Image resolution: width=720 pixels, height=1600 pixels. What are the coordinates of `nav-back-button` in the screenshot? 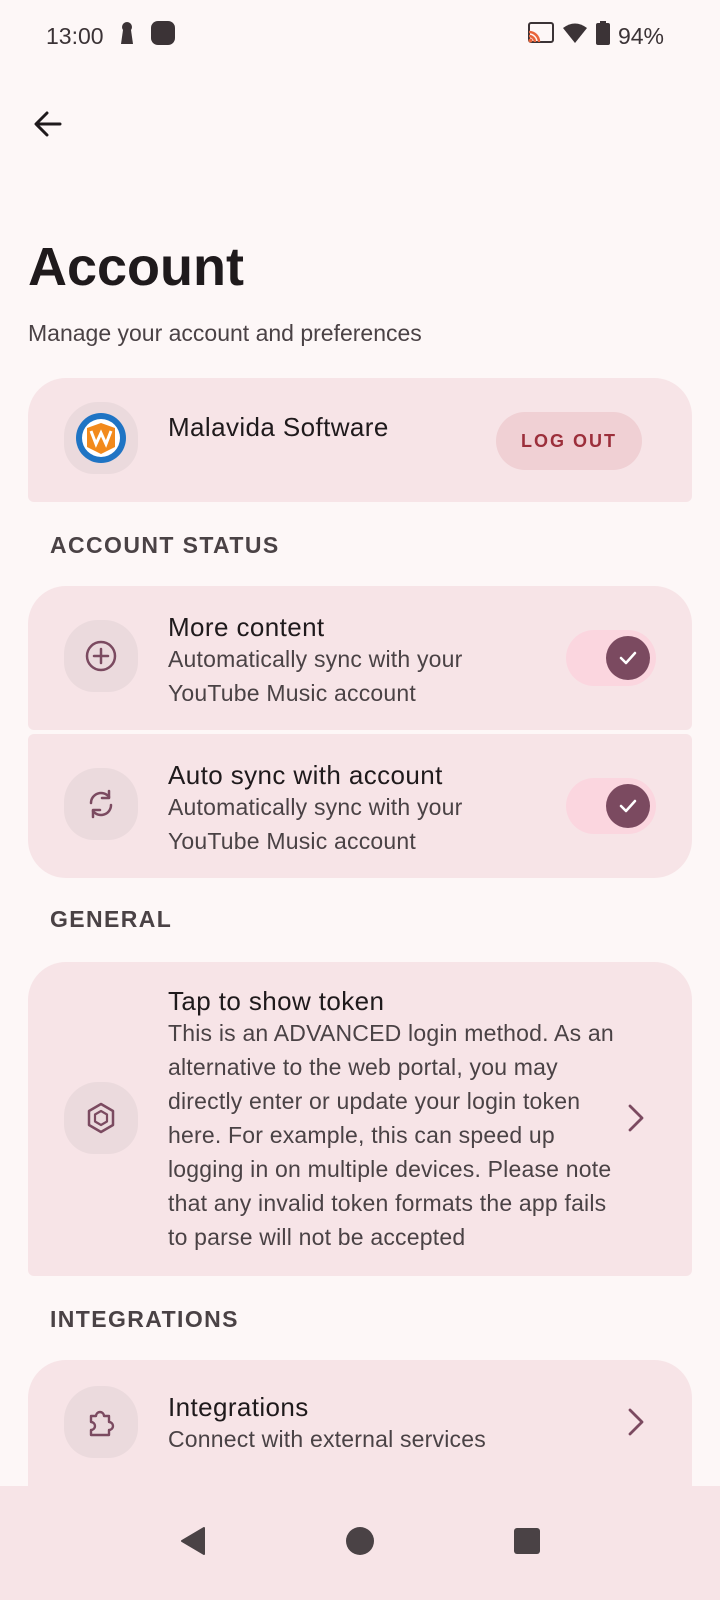 It's located at (193, 1543).